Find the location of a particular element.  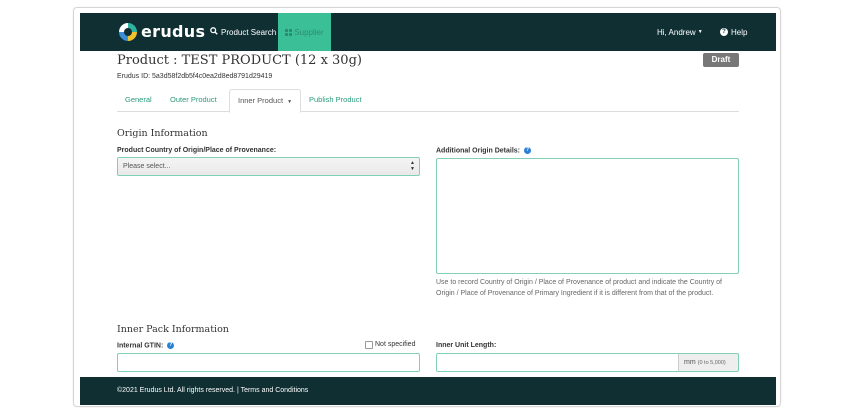

nav-supplier: Supplier is located at coordinates (304, 32).